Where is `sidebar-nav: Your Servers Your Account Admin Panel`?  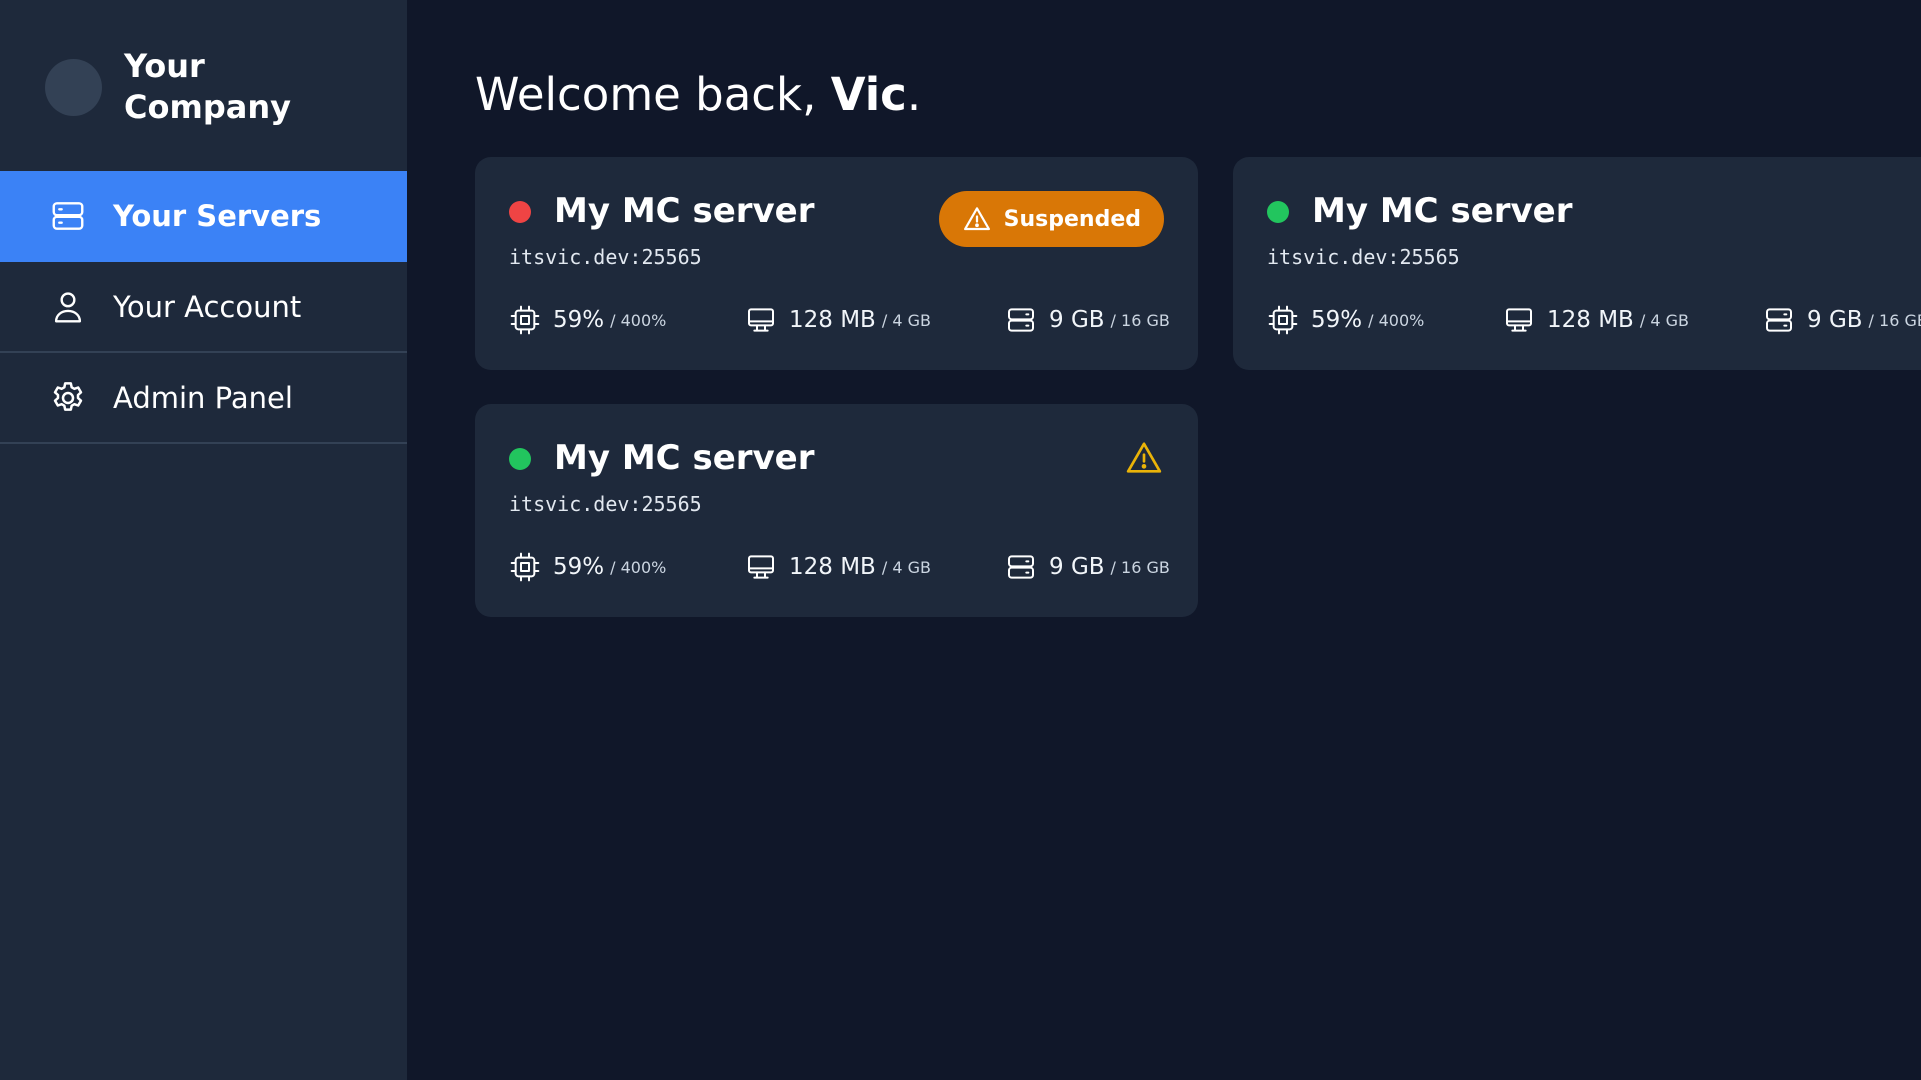 sidebar-nav: Your Servers Your Account Admin Panel is located at coordinates (203, 307).